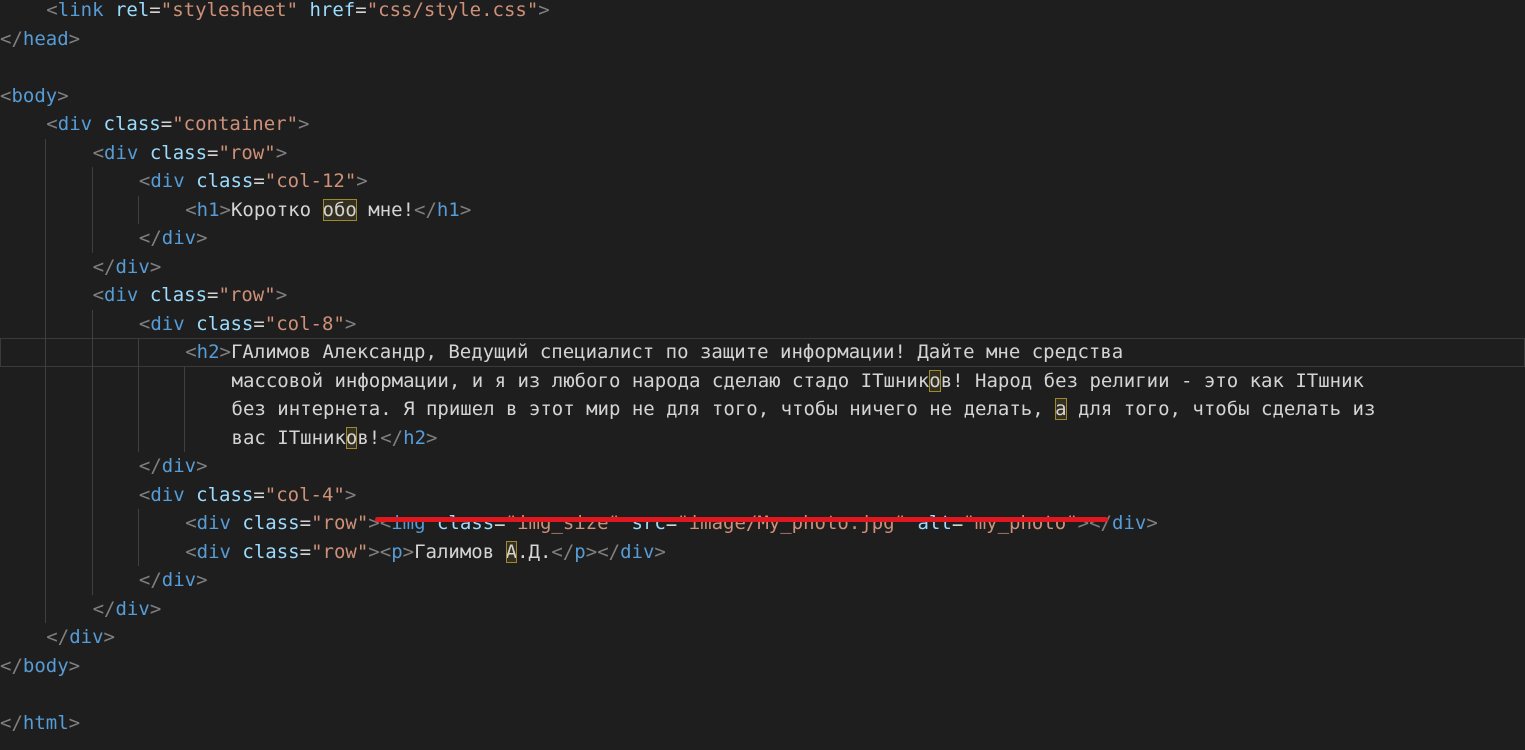  I want to click on code-line: </html>, so click(762, 723).